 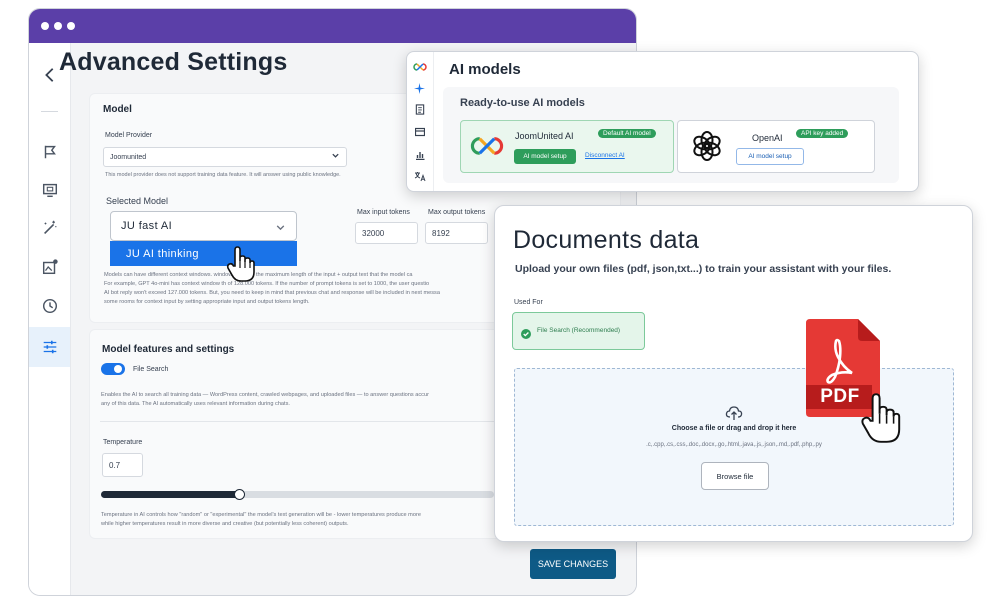 I want to click on image-add-icon, so click(x=49, y=267).